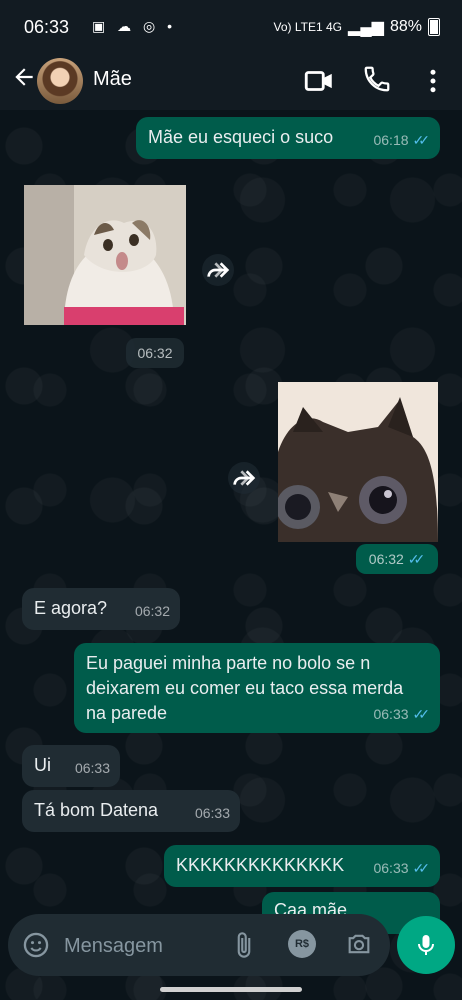 The height and width of the screenshot is (1000, 462). I want to click on payment-icon: R$, so click(302, 944).